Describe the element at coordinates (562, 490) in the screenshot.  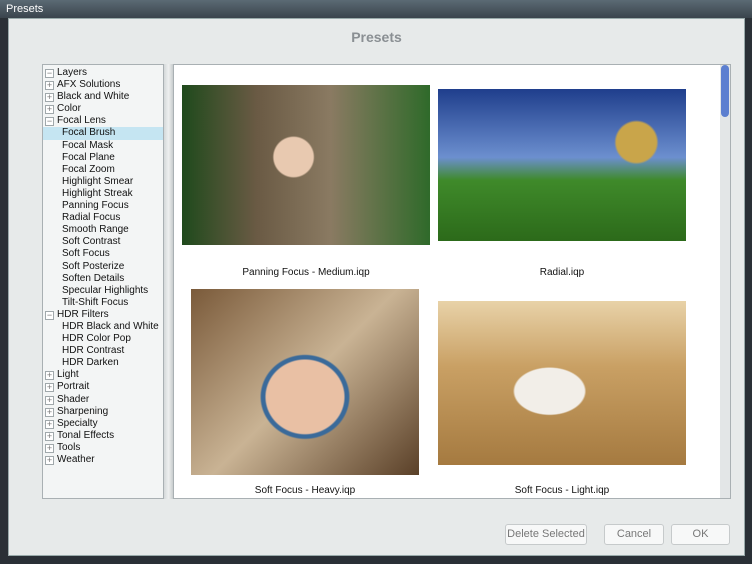
I see `preset-caption: Soft Focus - Light.iqp` at that location.